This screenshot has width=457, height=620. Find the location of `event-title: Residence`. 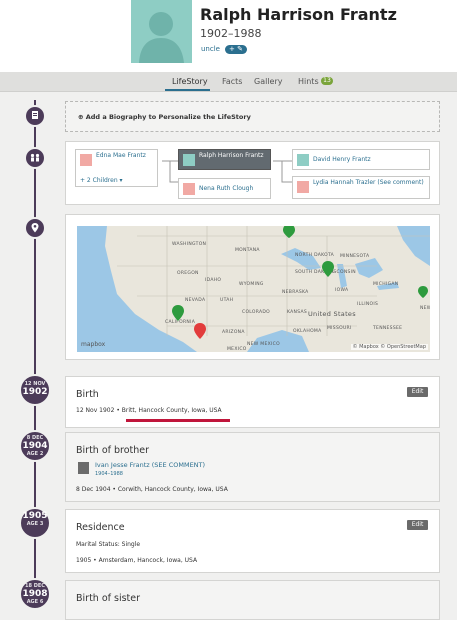

event-title: Residence is located at coordinates (100, 527).